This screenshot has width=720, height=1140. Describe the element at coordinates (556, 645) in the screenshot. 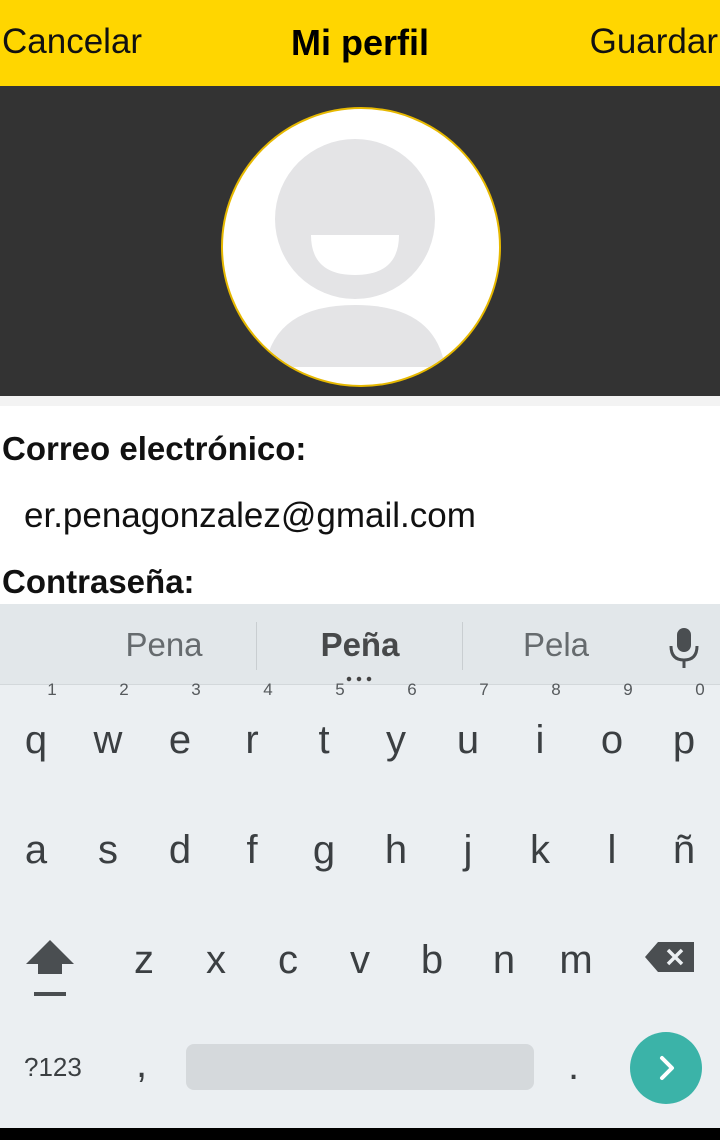

I see `suggestion-item: Pela` at that location.